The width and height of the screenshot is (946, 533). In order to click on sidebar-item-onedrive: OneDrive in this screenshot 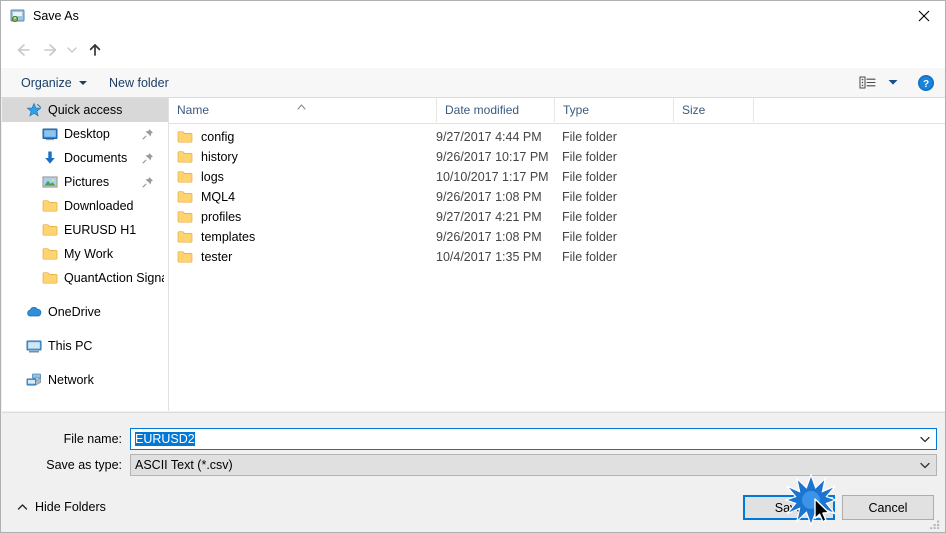, I will do `click(85, 312)`.